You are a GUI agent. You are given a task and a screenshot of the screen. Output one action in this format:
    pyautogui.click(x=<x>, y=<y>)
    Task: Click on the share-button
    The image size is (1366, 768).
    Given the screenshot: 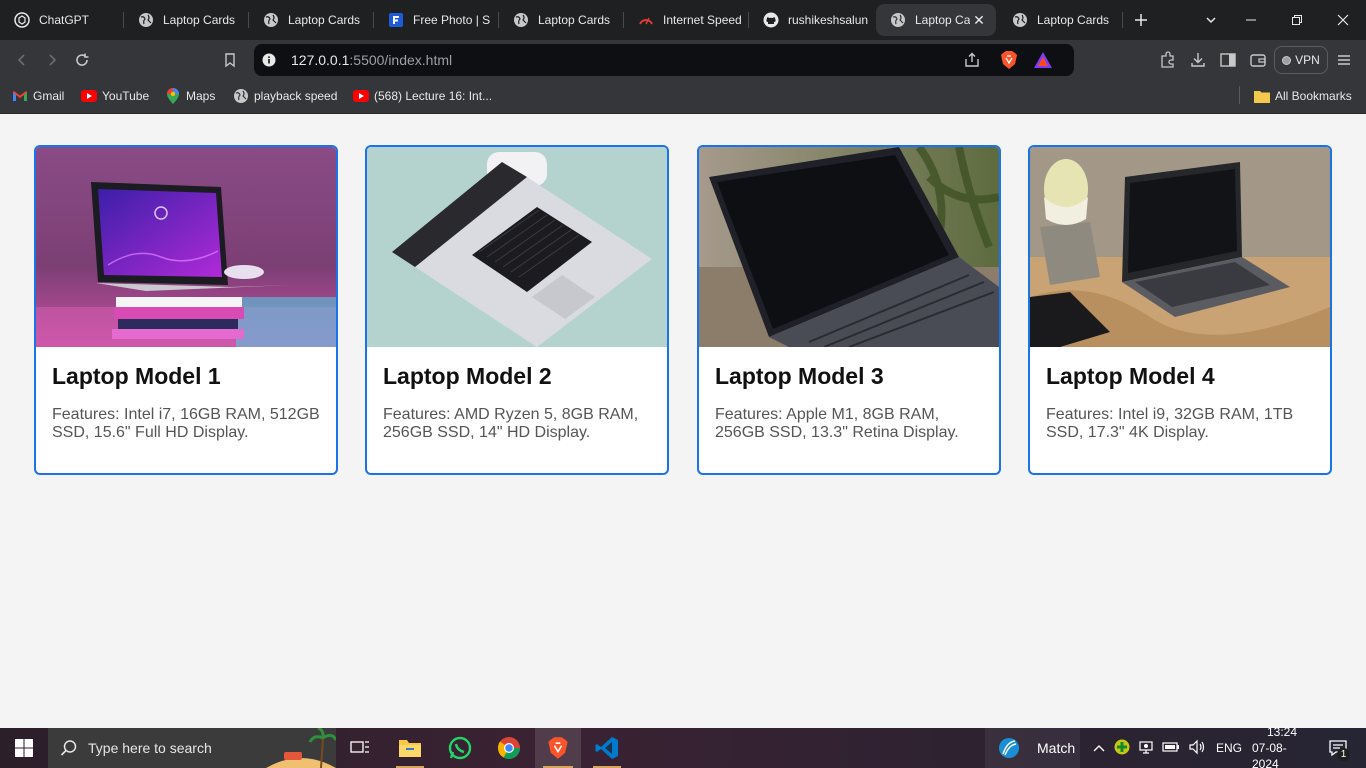 What is the action you would take?
    pyautogui.click(x=972, y=60)
    